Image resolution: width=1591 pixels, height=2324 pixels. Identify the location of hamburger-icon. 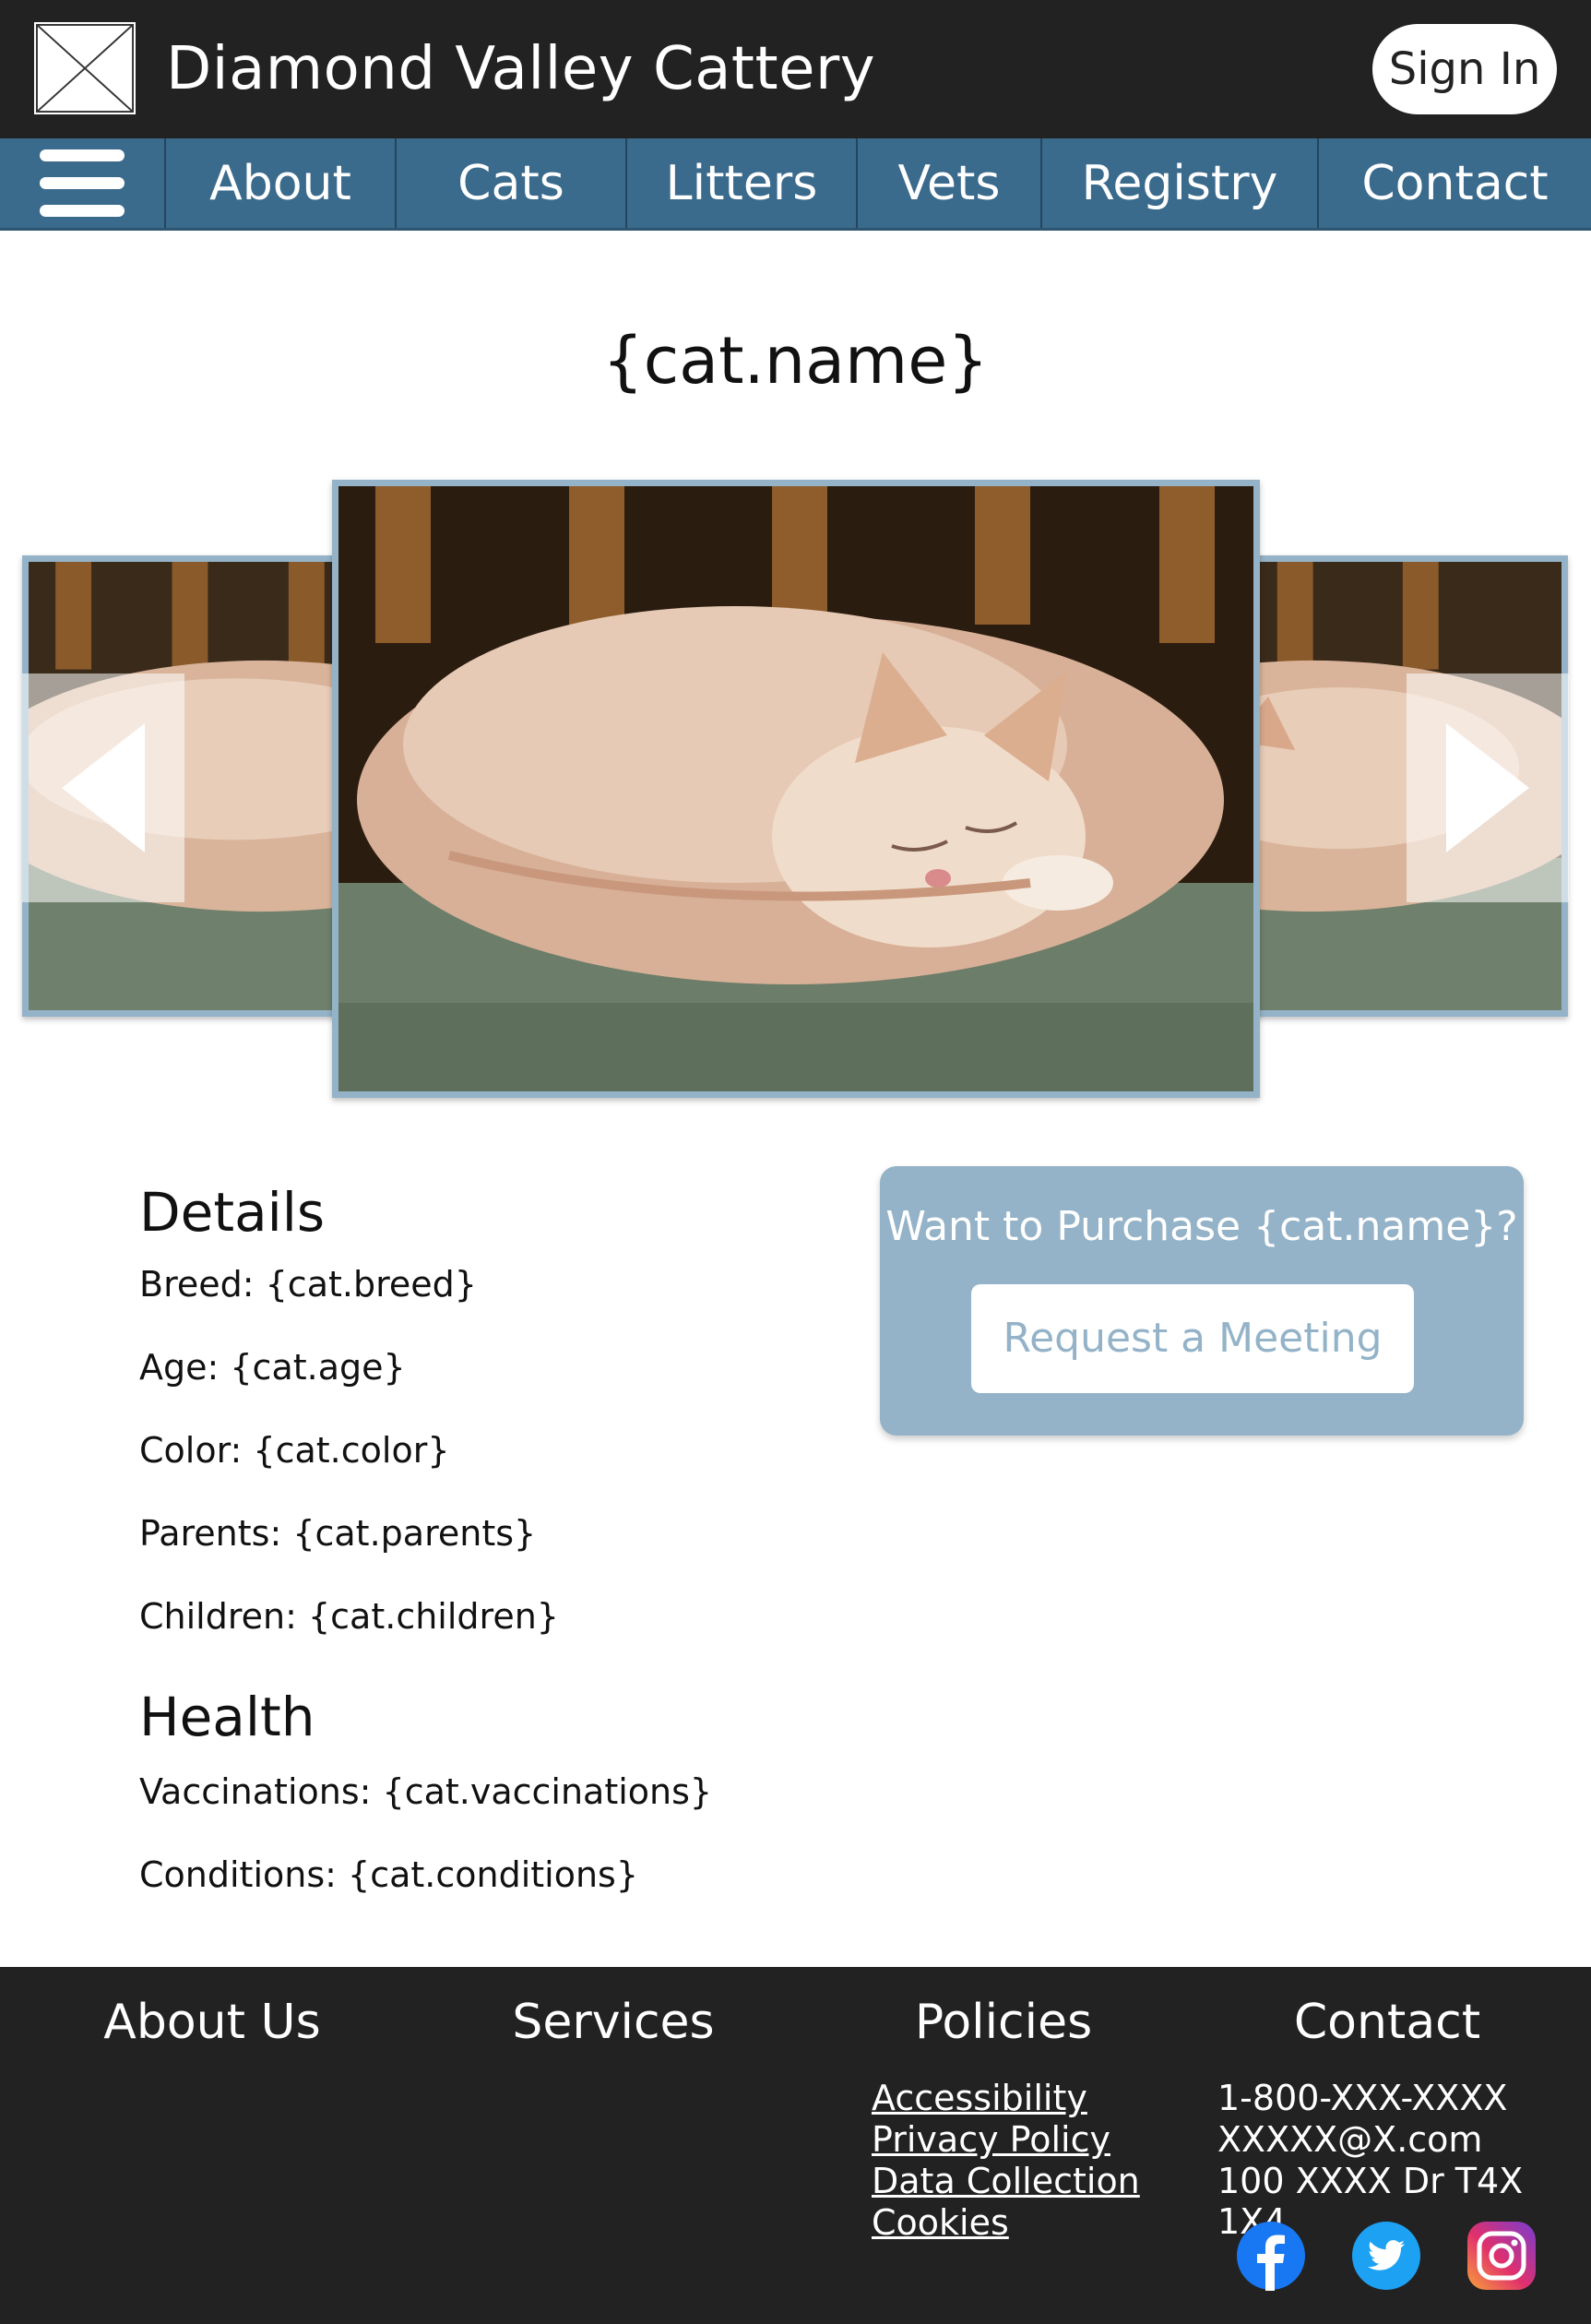
(82, 183).